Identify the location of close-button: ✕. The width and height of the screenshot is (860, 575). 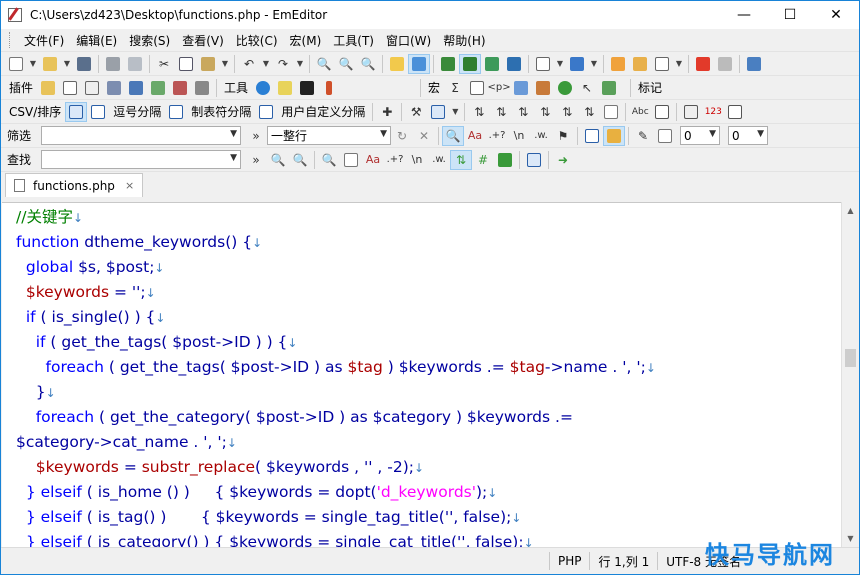
(836, 15).